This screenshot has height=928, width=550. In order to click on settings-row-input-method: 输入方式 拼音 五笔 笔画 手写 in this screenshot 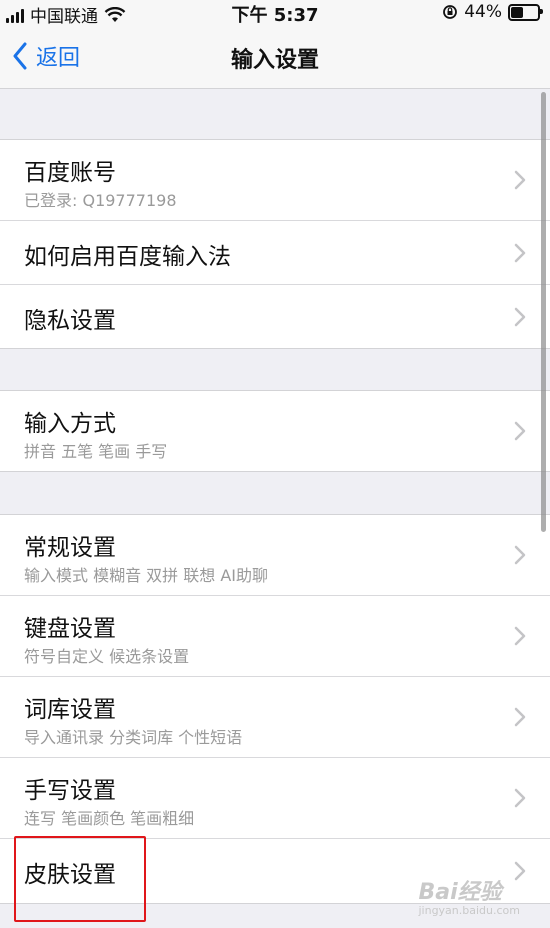, I will do `click(275, 431)`.